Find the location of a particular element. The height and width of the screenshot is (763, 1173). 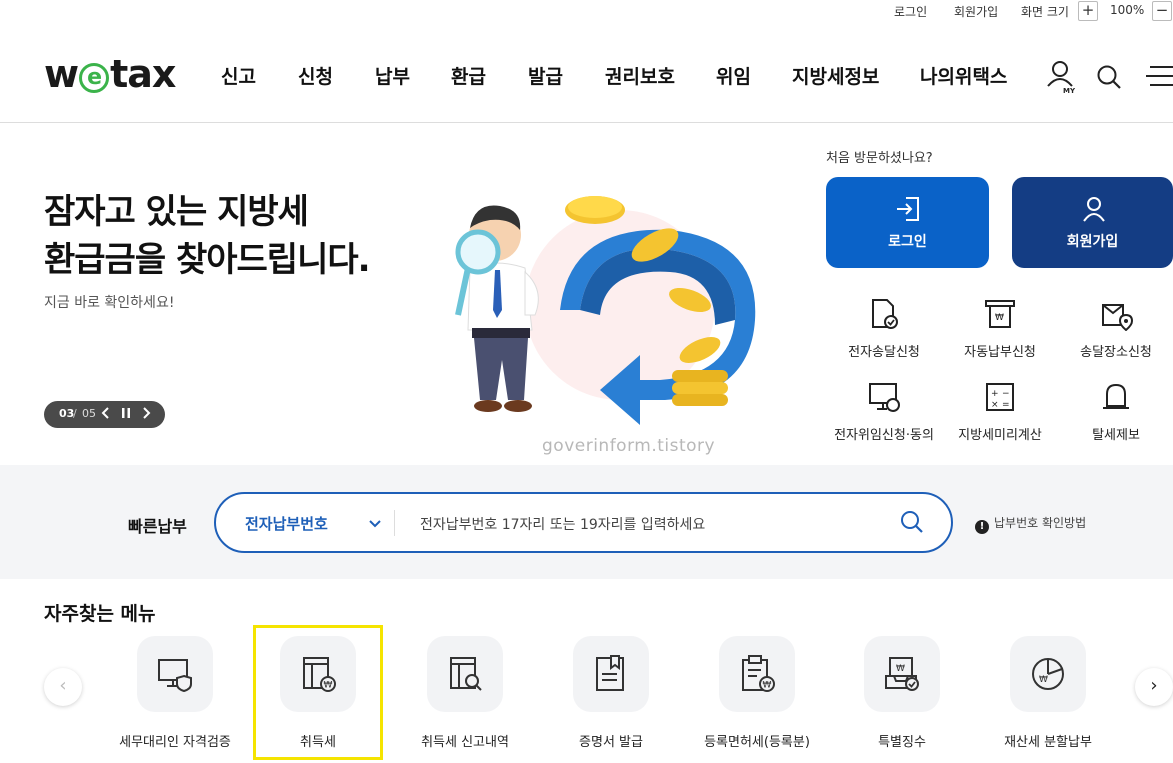

monitor-icon is located at coordinates (884, 397).